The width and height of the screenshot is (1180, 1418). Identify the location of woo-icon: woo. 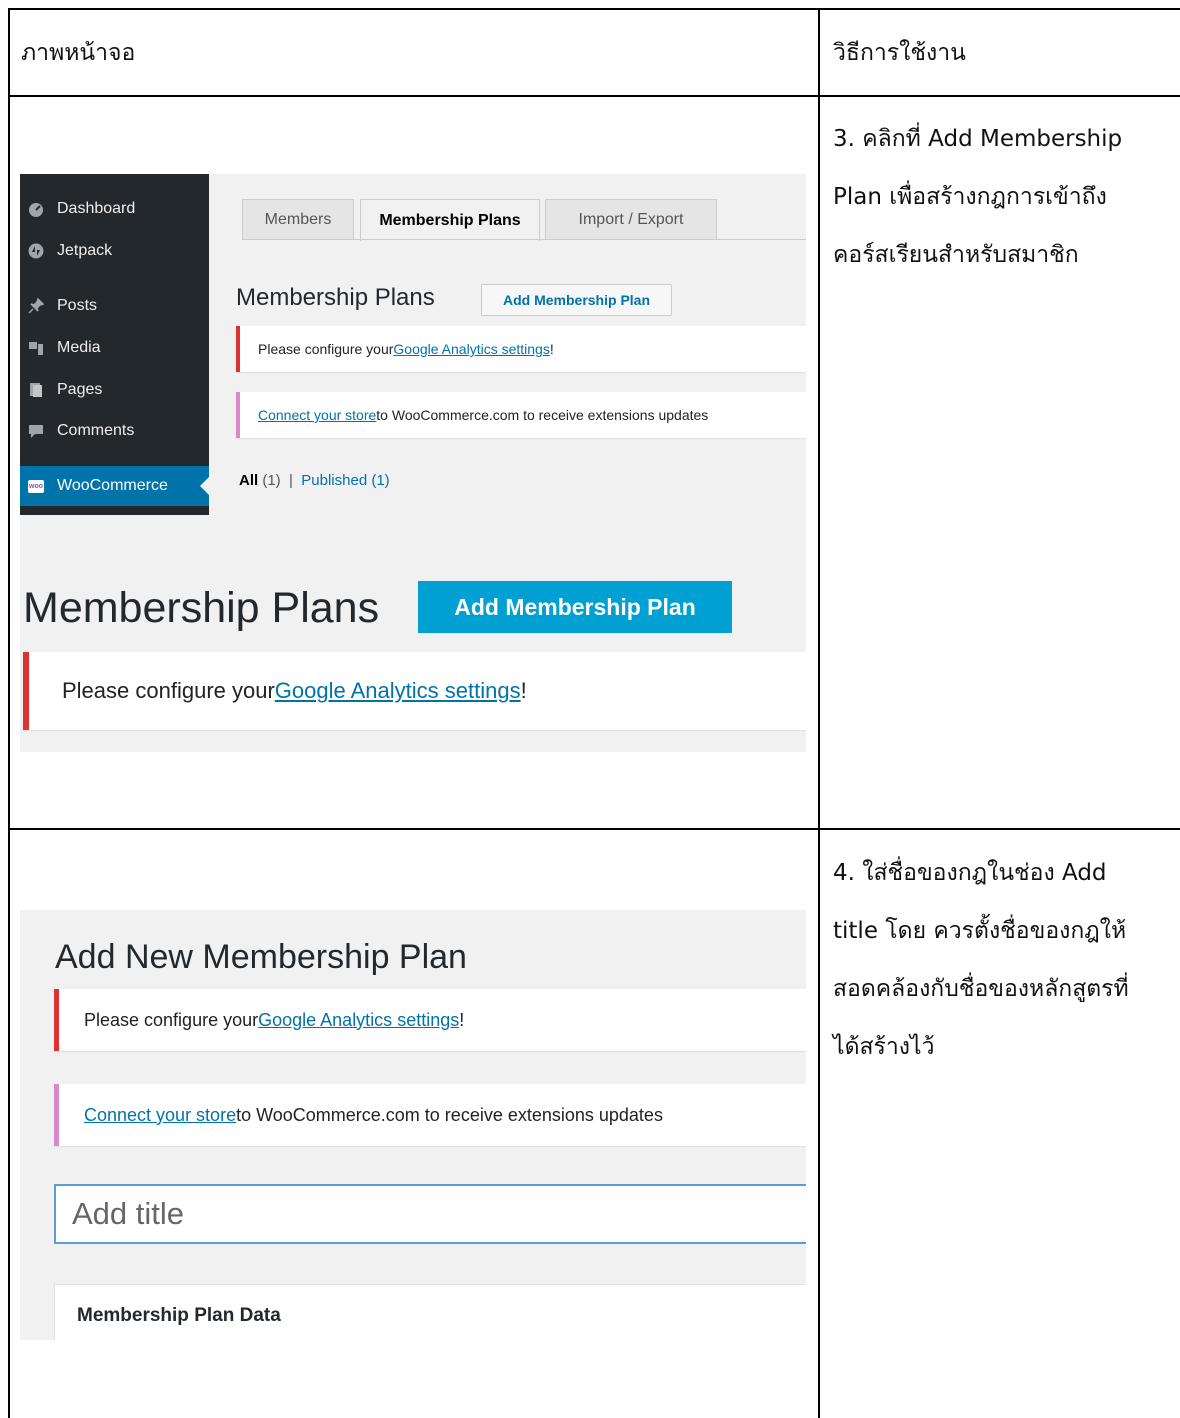
(36, 486).